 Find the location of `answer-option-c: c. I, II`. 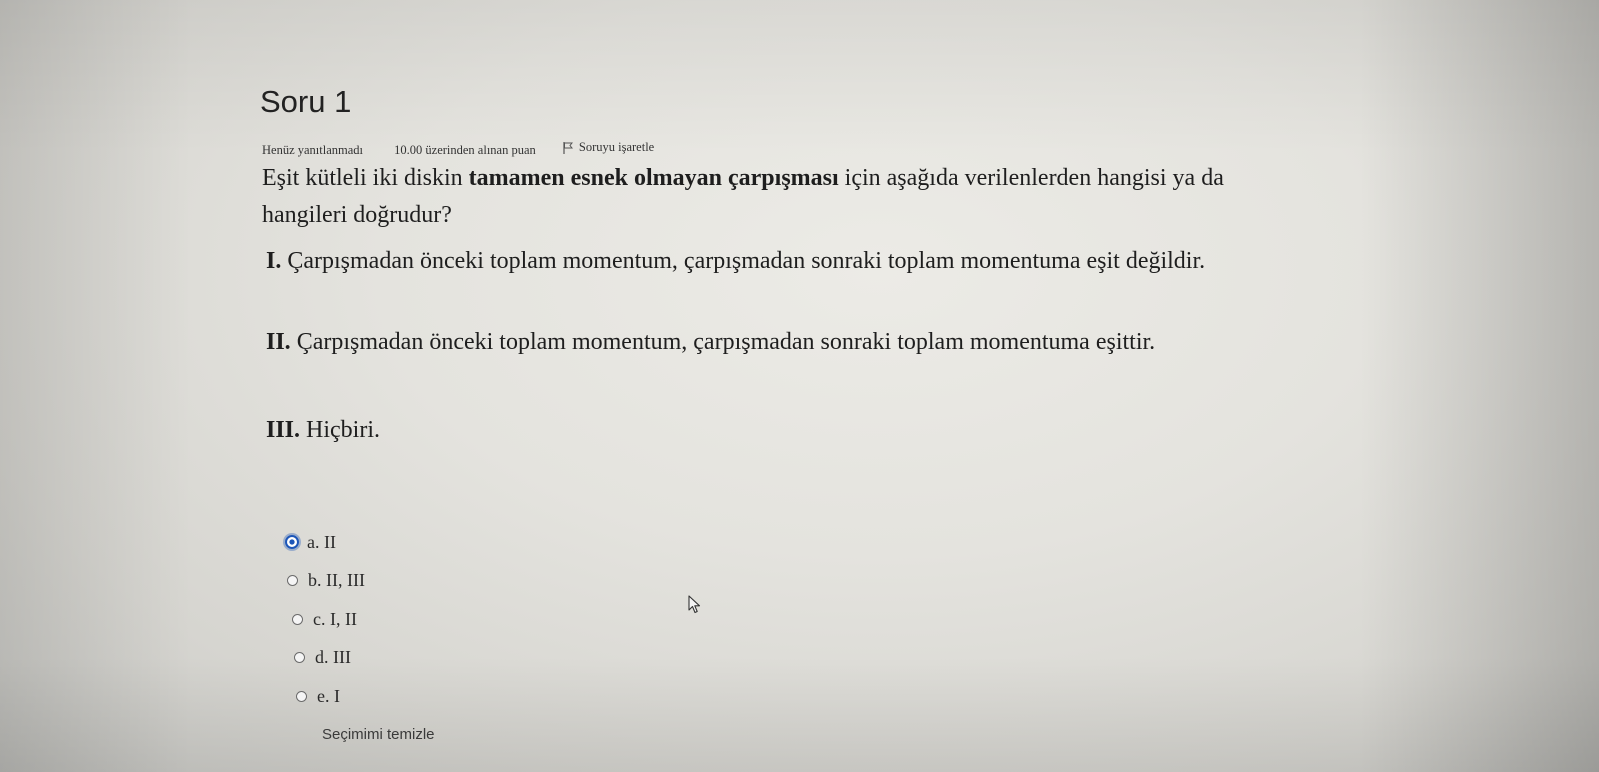

answer-option-c: c. I, II is located at coordinates (328, 619).